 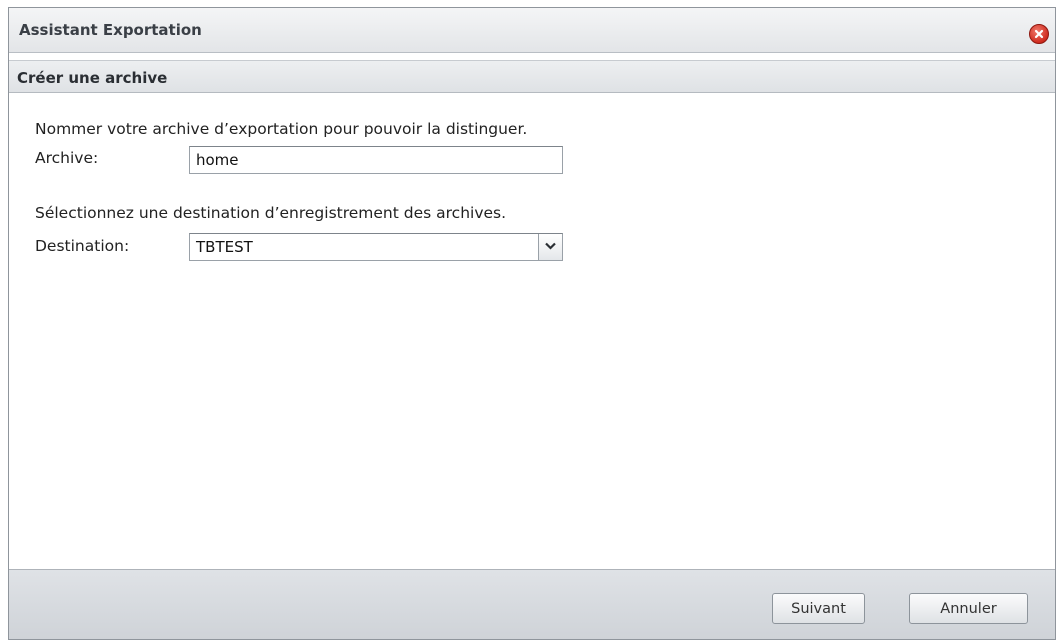 I want to click on section-header: Créer une archive, so click(x=532, y=76).